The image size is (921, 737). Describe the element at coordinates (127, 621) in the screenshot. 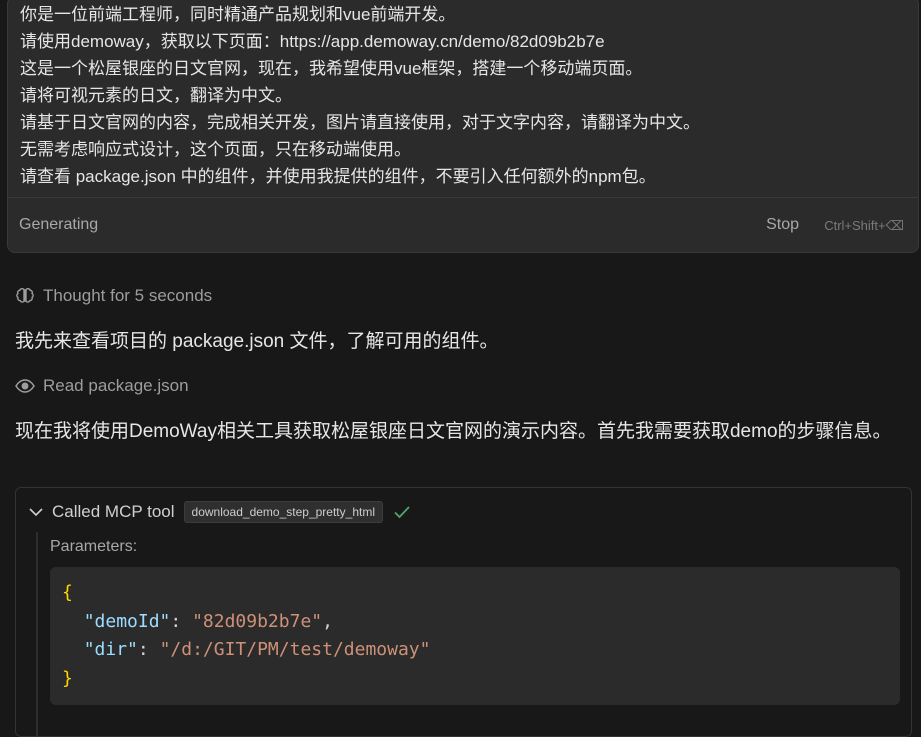

I see `code-key: "demoId"` at that location.